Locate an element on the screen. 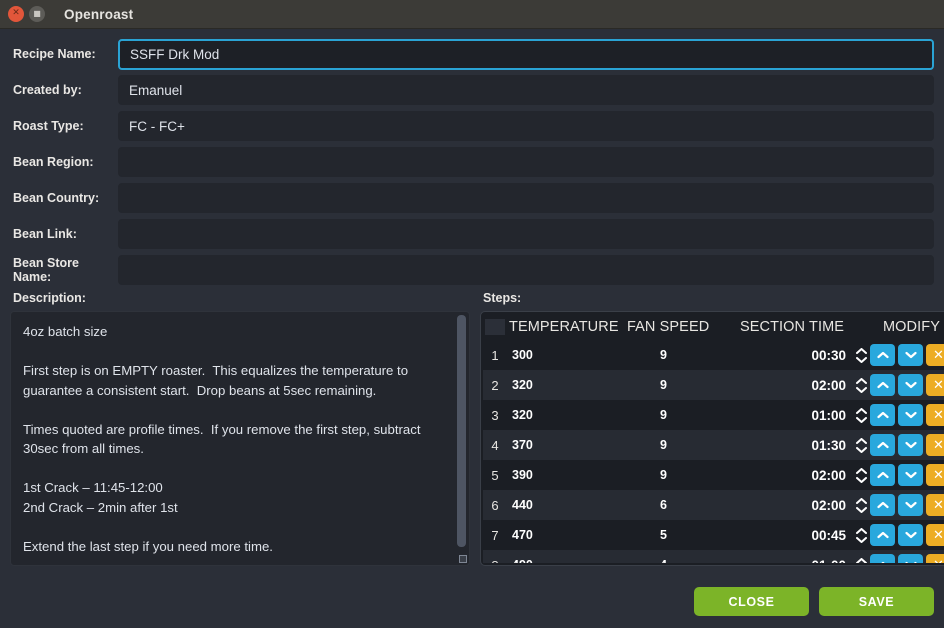  table-row: 6 440 6 02:00 ✕+ is located at coordinates (713, 505).